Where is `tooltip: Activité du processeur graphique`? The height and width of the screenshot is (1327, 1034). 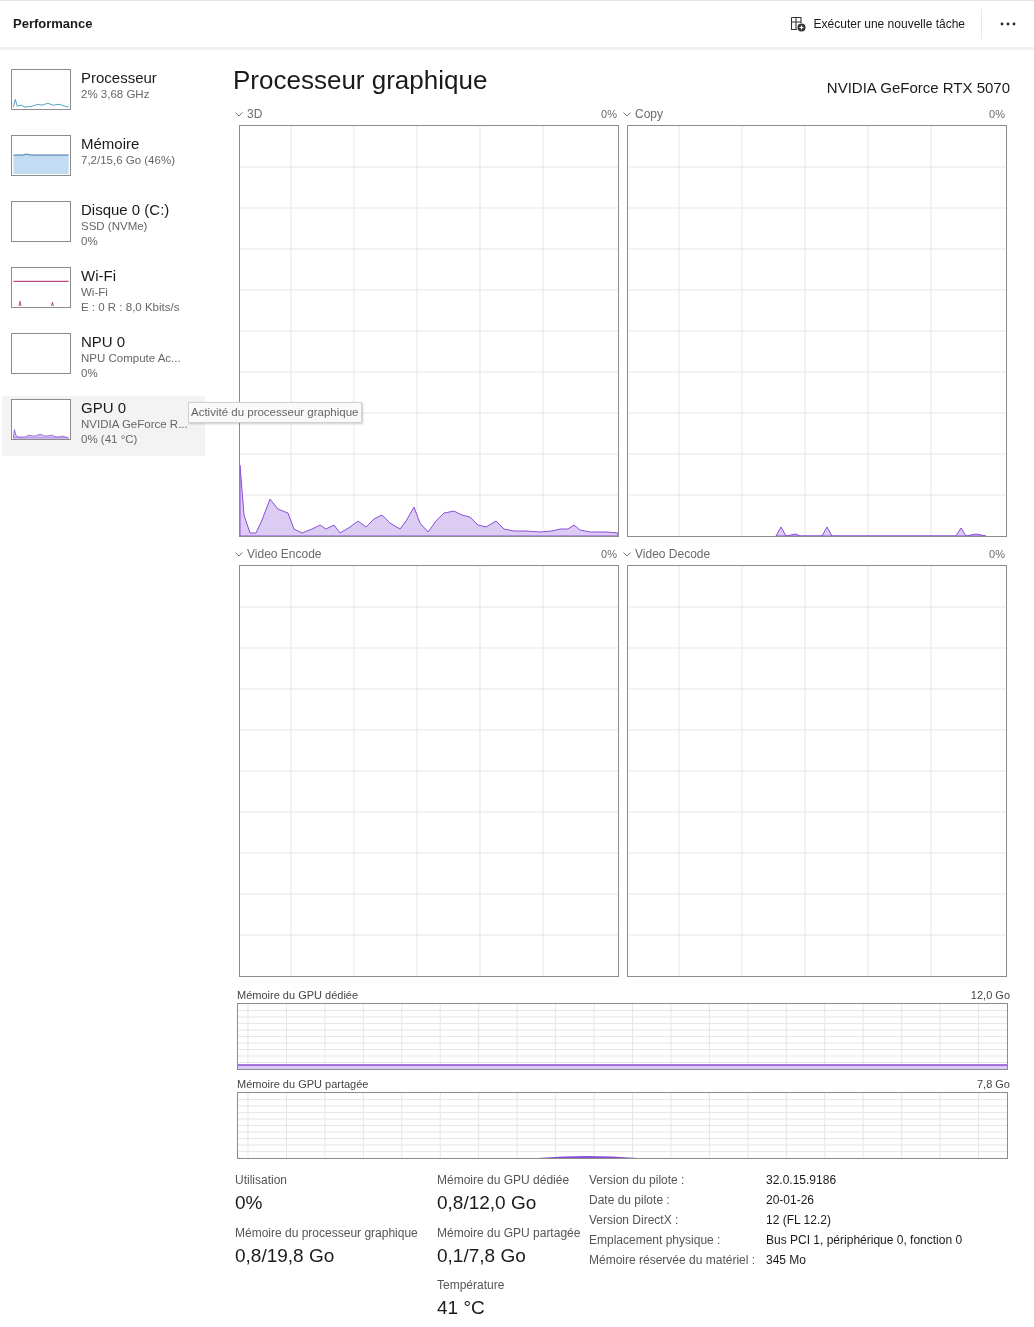 tooltip: Activité du processeur graphique is located at coordinates (275, 413).